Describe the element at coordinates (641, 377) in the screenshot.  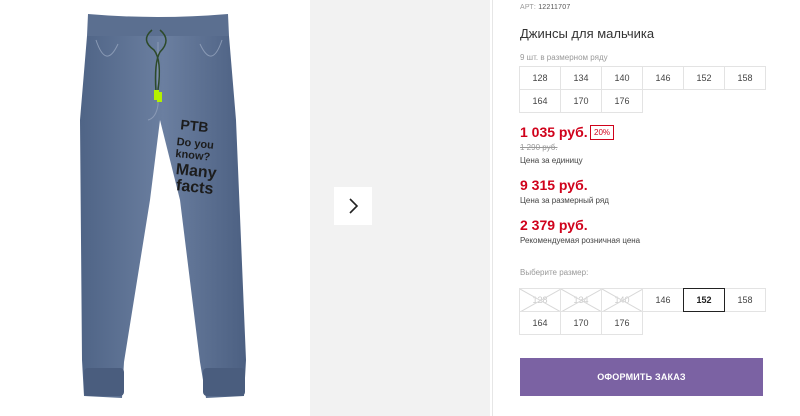
I see `order-button: ОФОРМИТЬ ЗАКАЗ` at that location.